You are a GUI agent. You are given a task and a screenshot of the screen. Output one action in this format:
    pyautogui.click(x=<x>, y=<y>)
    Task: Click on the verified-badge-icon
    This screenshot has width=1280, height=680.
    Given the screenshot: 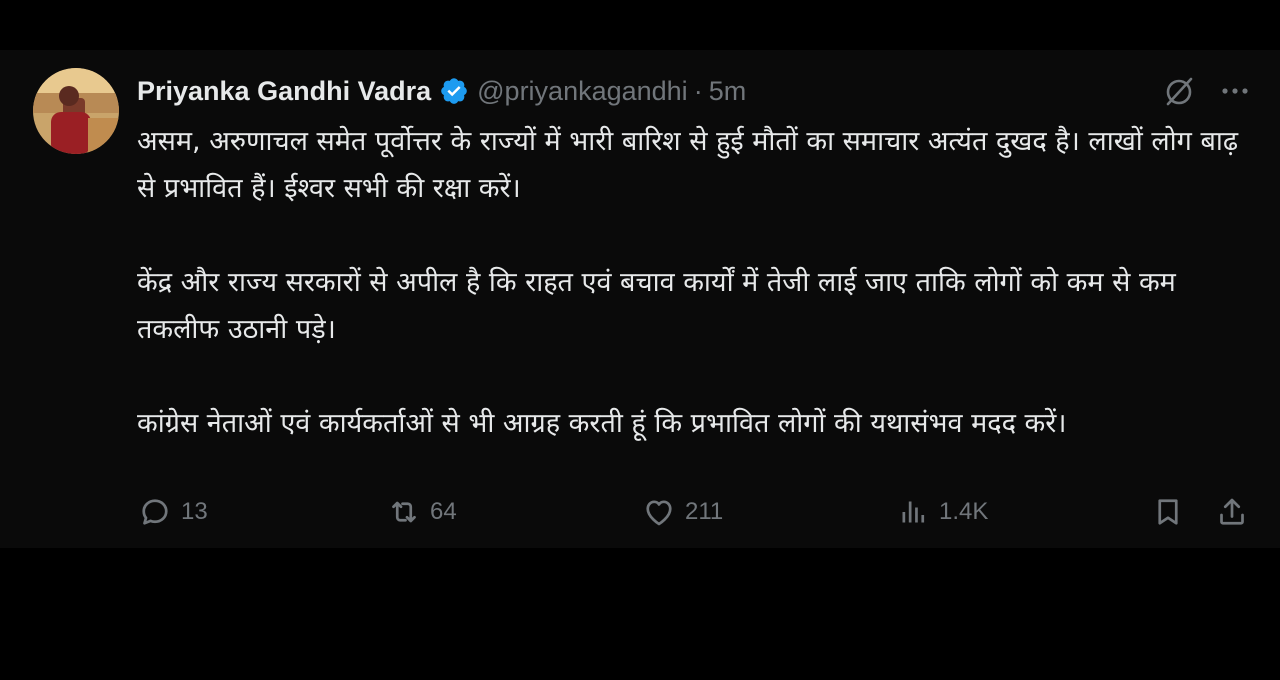 What is the action you would take?
    pyautogui.click(x=454, y=91)
    